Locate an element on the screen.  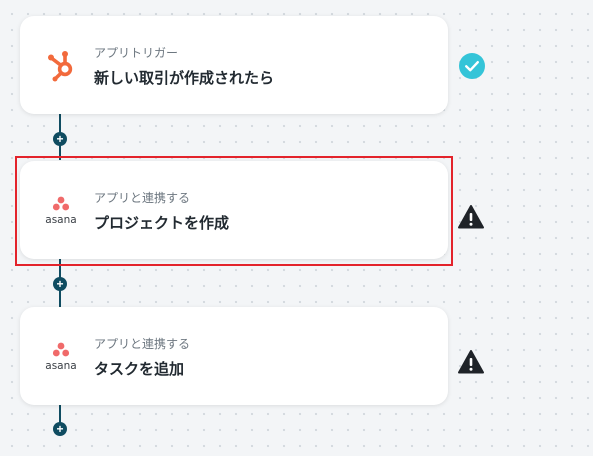
check-icon is located at coordinates (472, 66).